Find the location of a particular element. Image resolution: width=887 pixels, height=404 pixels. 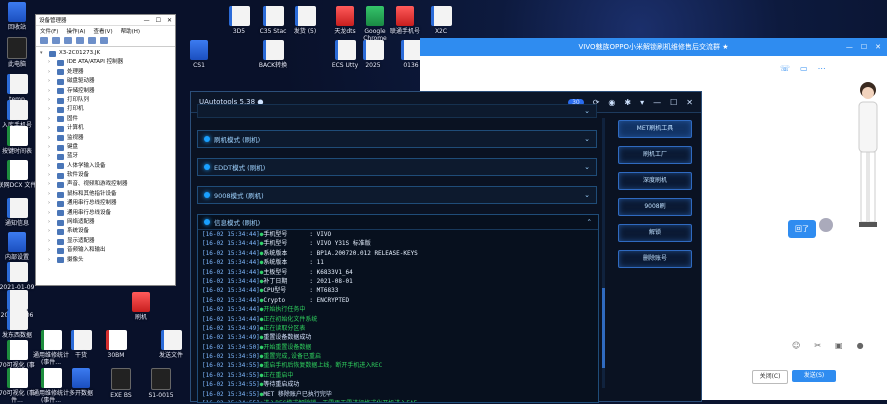

chevron-down-icon: ▾ is located at coordinates (43, 53).